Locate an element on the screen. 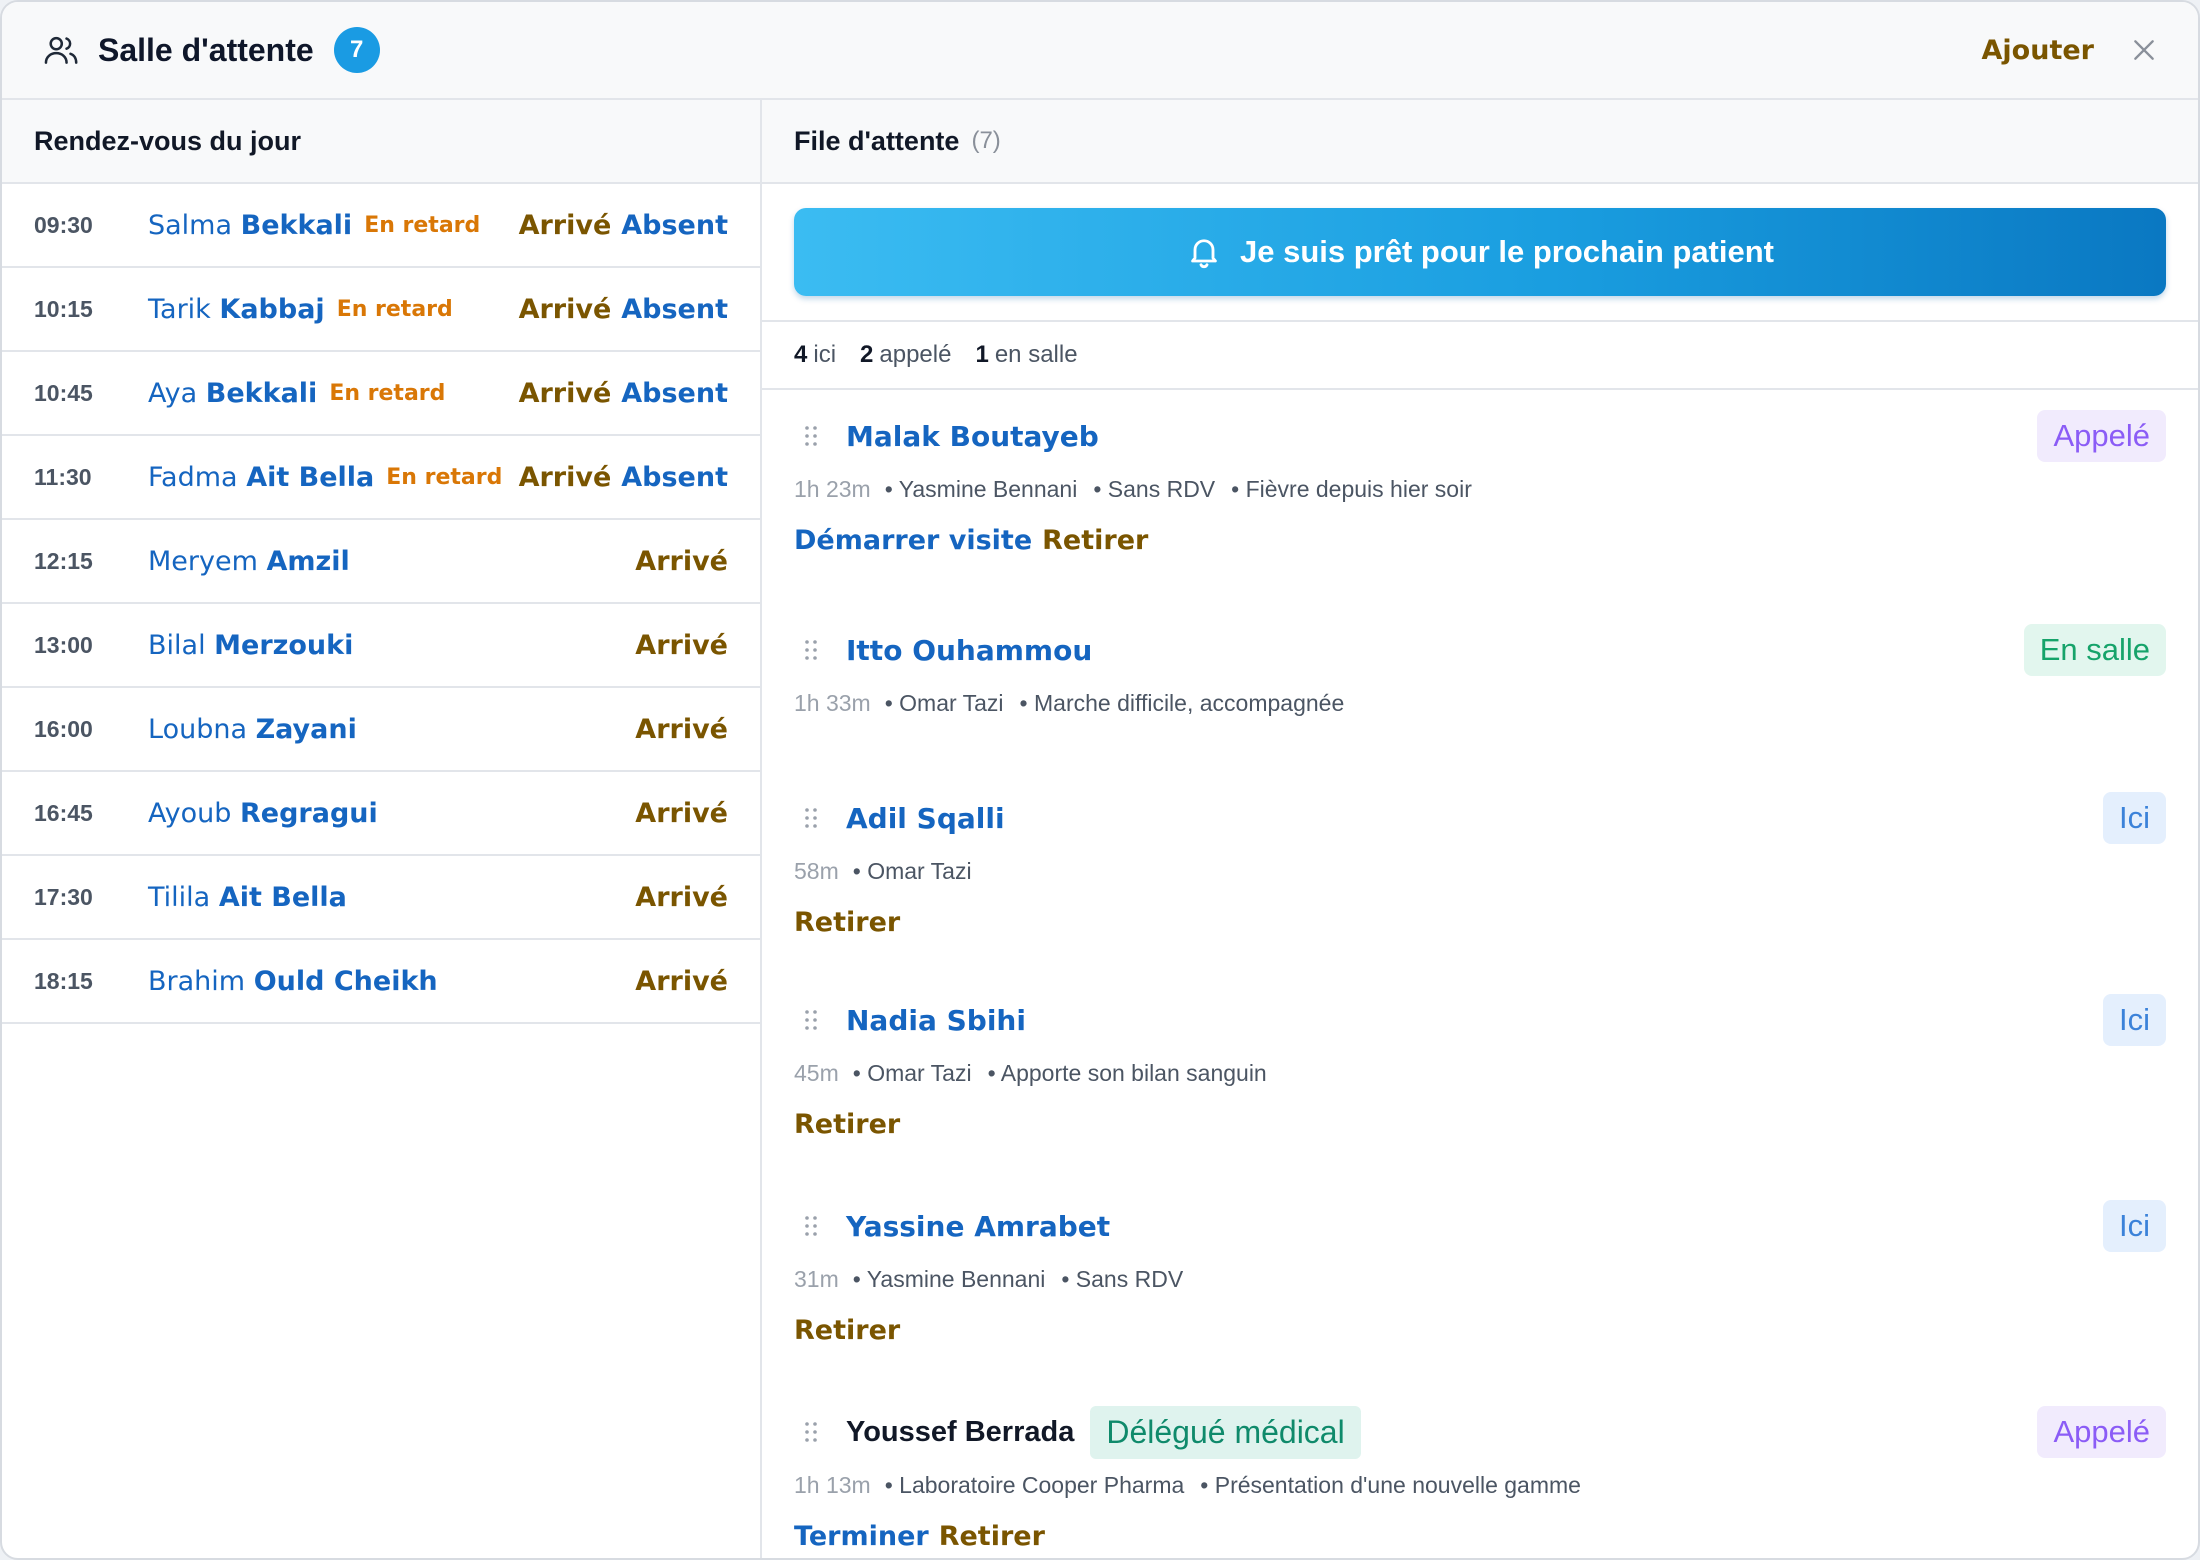 Image resolution: width=2200 pixels, height=1560 pixels. queue-item-actions: Terminer Retirer is located at coordinates (1480, 1534).